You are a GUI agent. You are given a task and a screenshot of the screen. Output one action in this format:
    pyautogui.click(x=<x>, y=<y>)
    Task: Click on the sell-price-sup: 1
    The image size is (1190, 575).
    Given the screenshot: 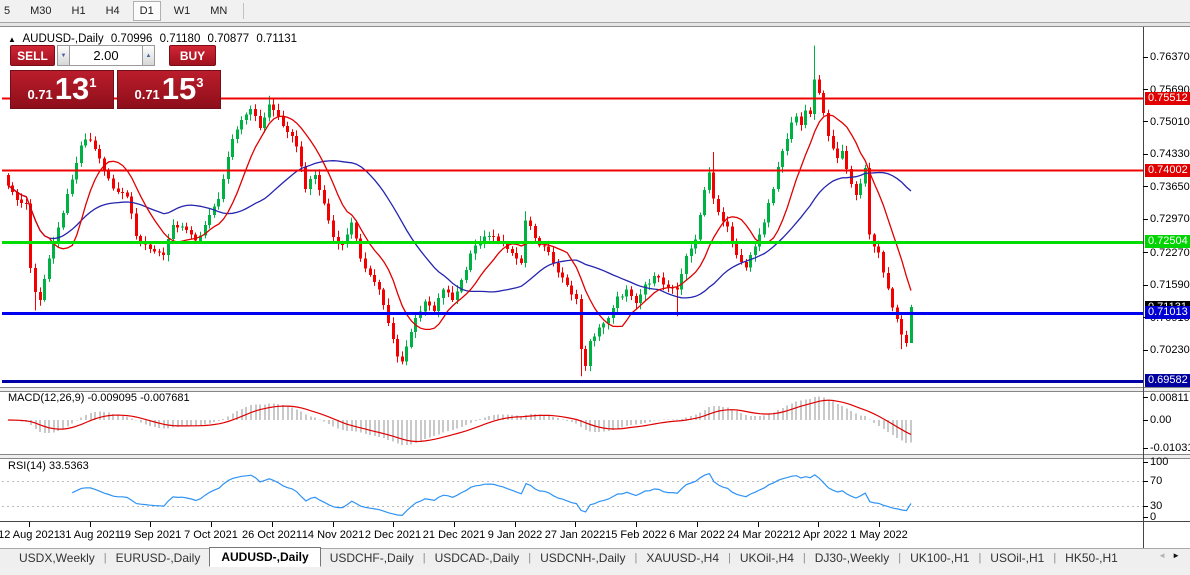 What is the action you would take?
    pyautogui.click(x=93, y=82)
    